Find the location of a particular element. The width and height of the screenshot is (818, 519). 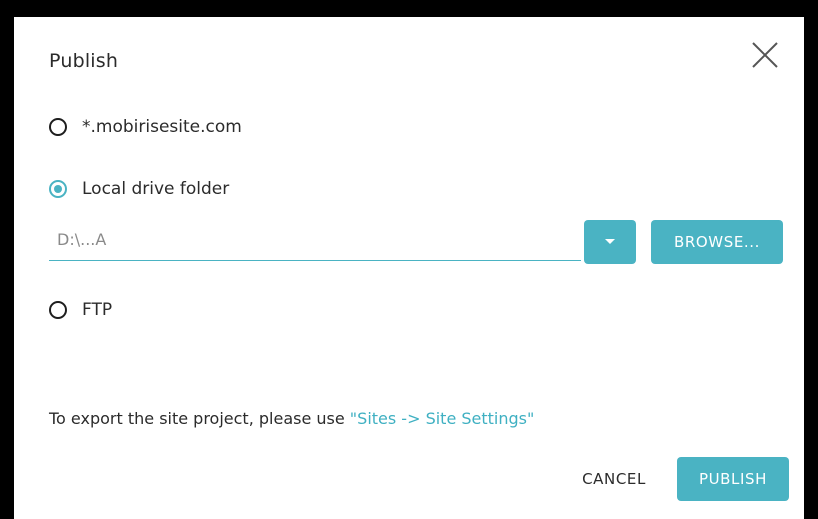

close-icon is located at coordinates (765, 55).